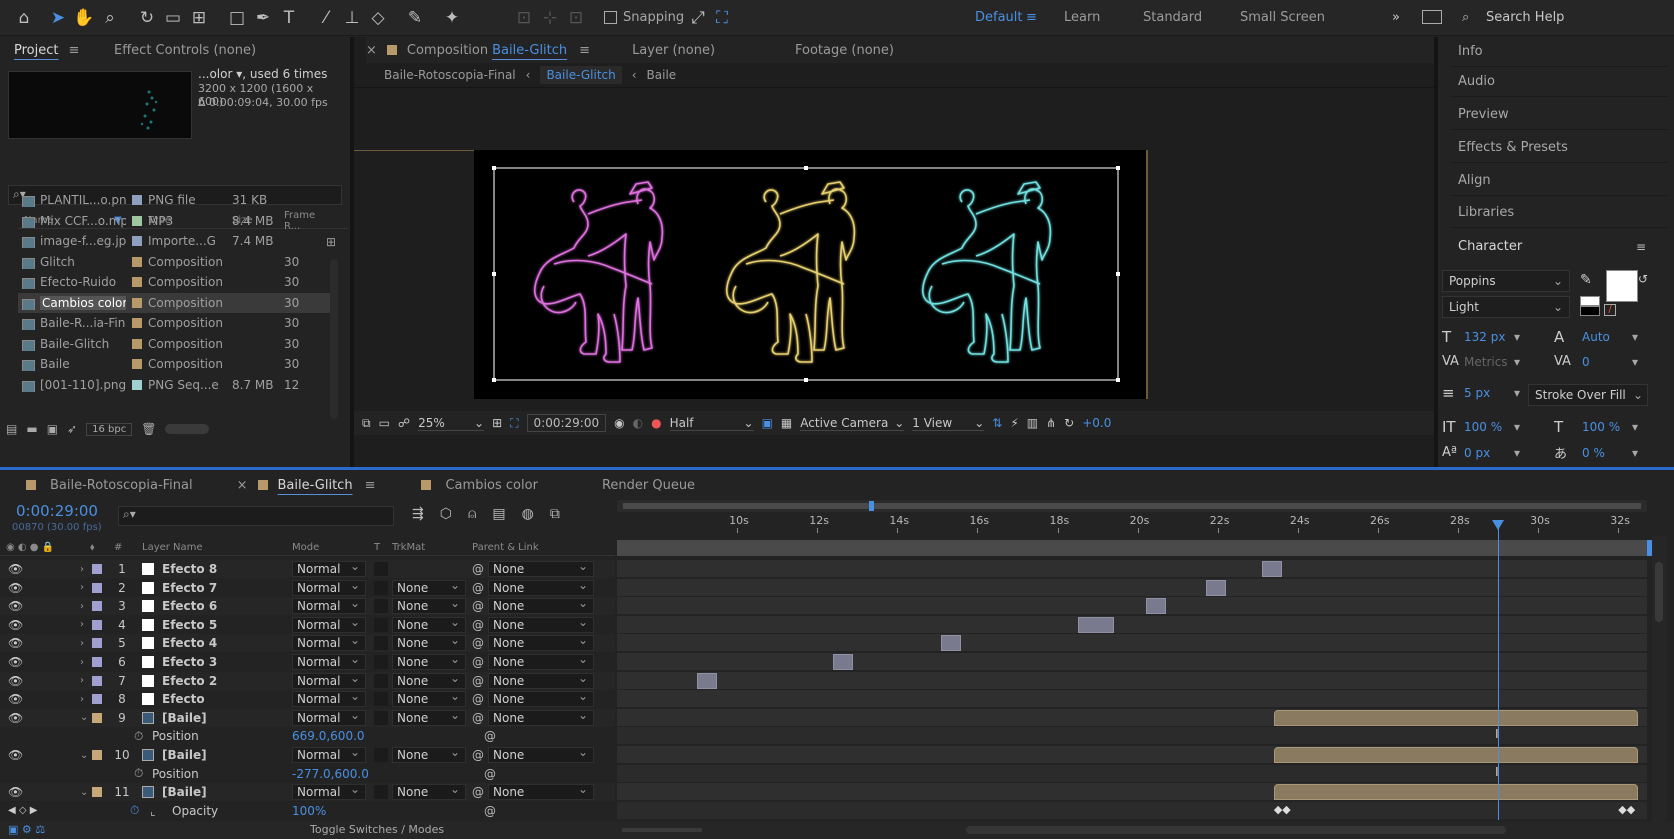 The width and height of the screenshot is (1674, 839). What do you see at coordinates (377, 829) in the screenshot?
I see `toggle-switches-modes: Toggle Switches / Modes` at bounding box center [377, 829].